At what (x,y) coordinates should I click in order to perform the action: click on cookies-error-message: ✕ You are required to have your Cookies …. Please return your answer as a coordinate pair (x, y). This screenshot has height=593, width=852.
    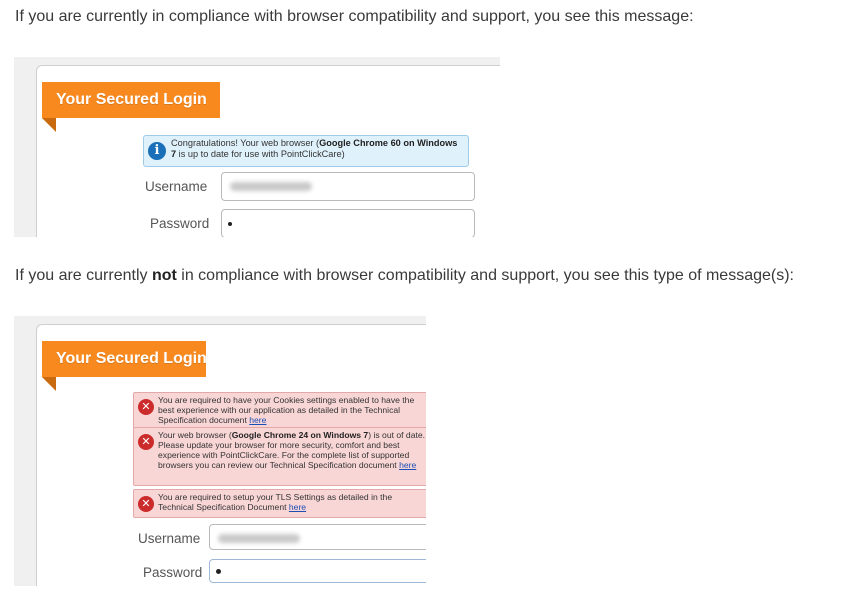
    Looking at the image, I should click on (279, 410).